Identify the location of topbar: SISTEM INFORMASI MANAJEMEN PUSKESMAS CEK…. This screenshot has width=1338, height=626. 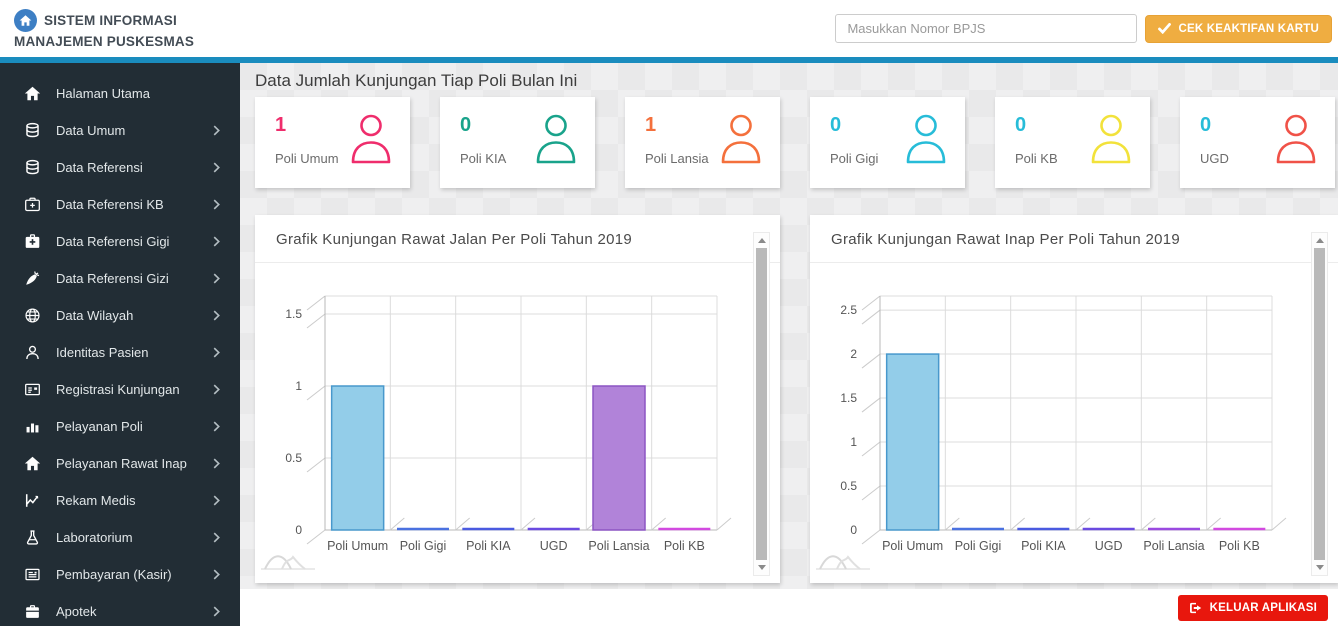
(669, 28).